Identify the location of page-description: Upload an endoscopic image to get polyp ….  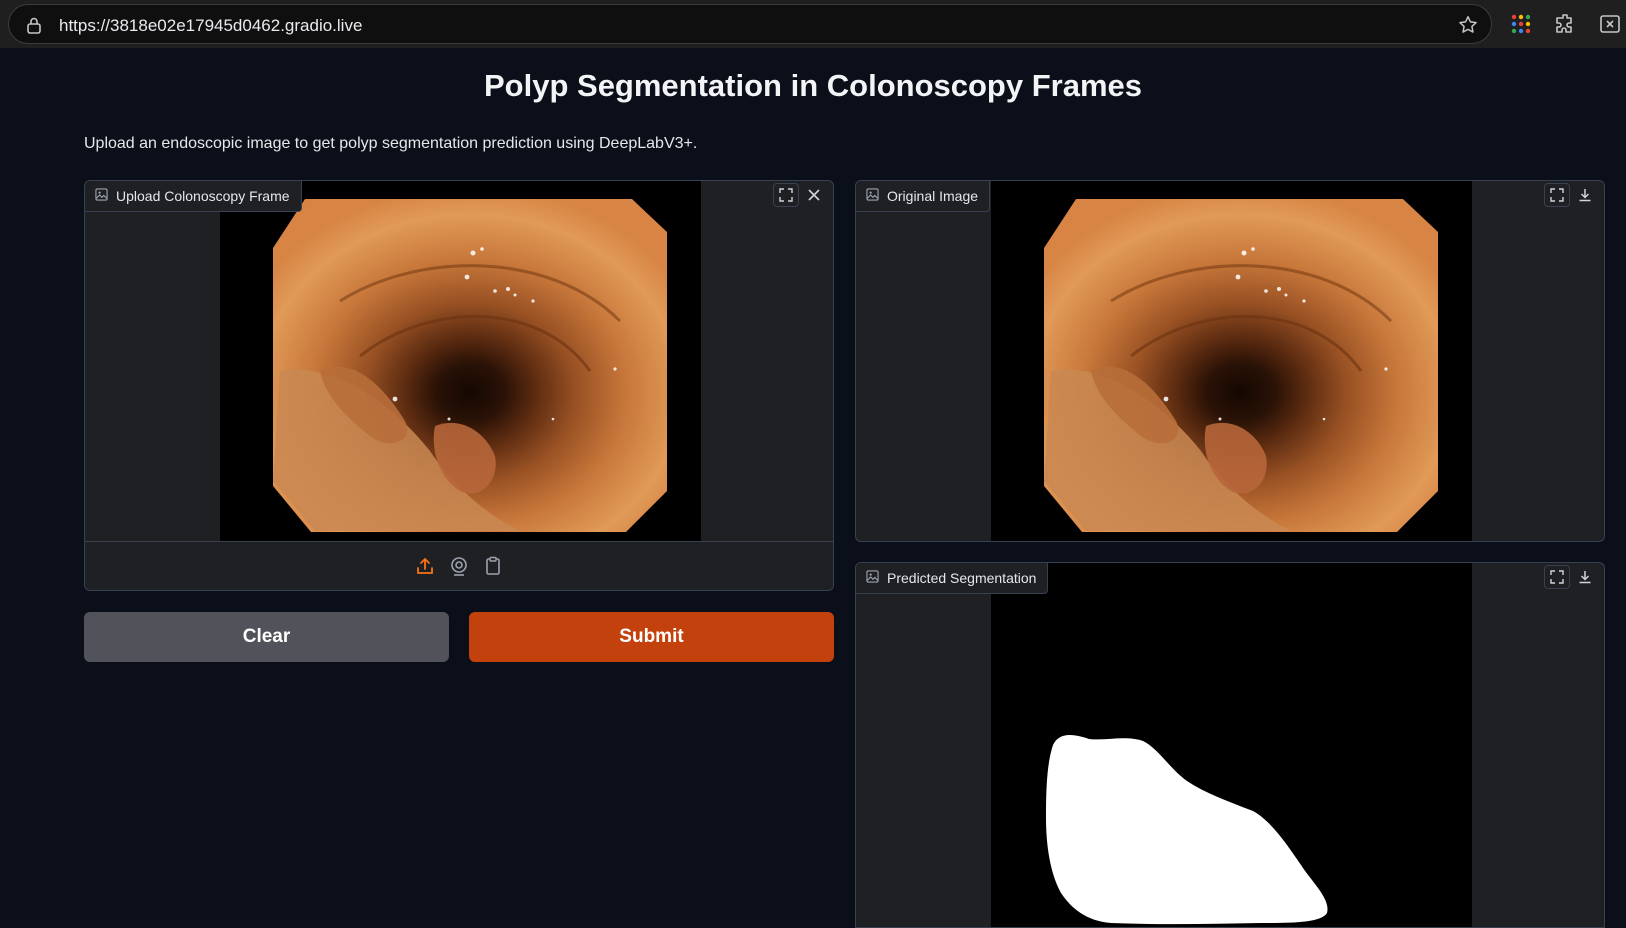
(391, 143).